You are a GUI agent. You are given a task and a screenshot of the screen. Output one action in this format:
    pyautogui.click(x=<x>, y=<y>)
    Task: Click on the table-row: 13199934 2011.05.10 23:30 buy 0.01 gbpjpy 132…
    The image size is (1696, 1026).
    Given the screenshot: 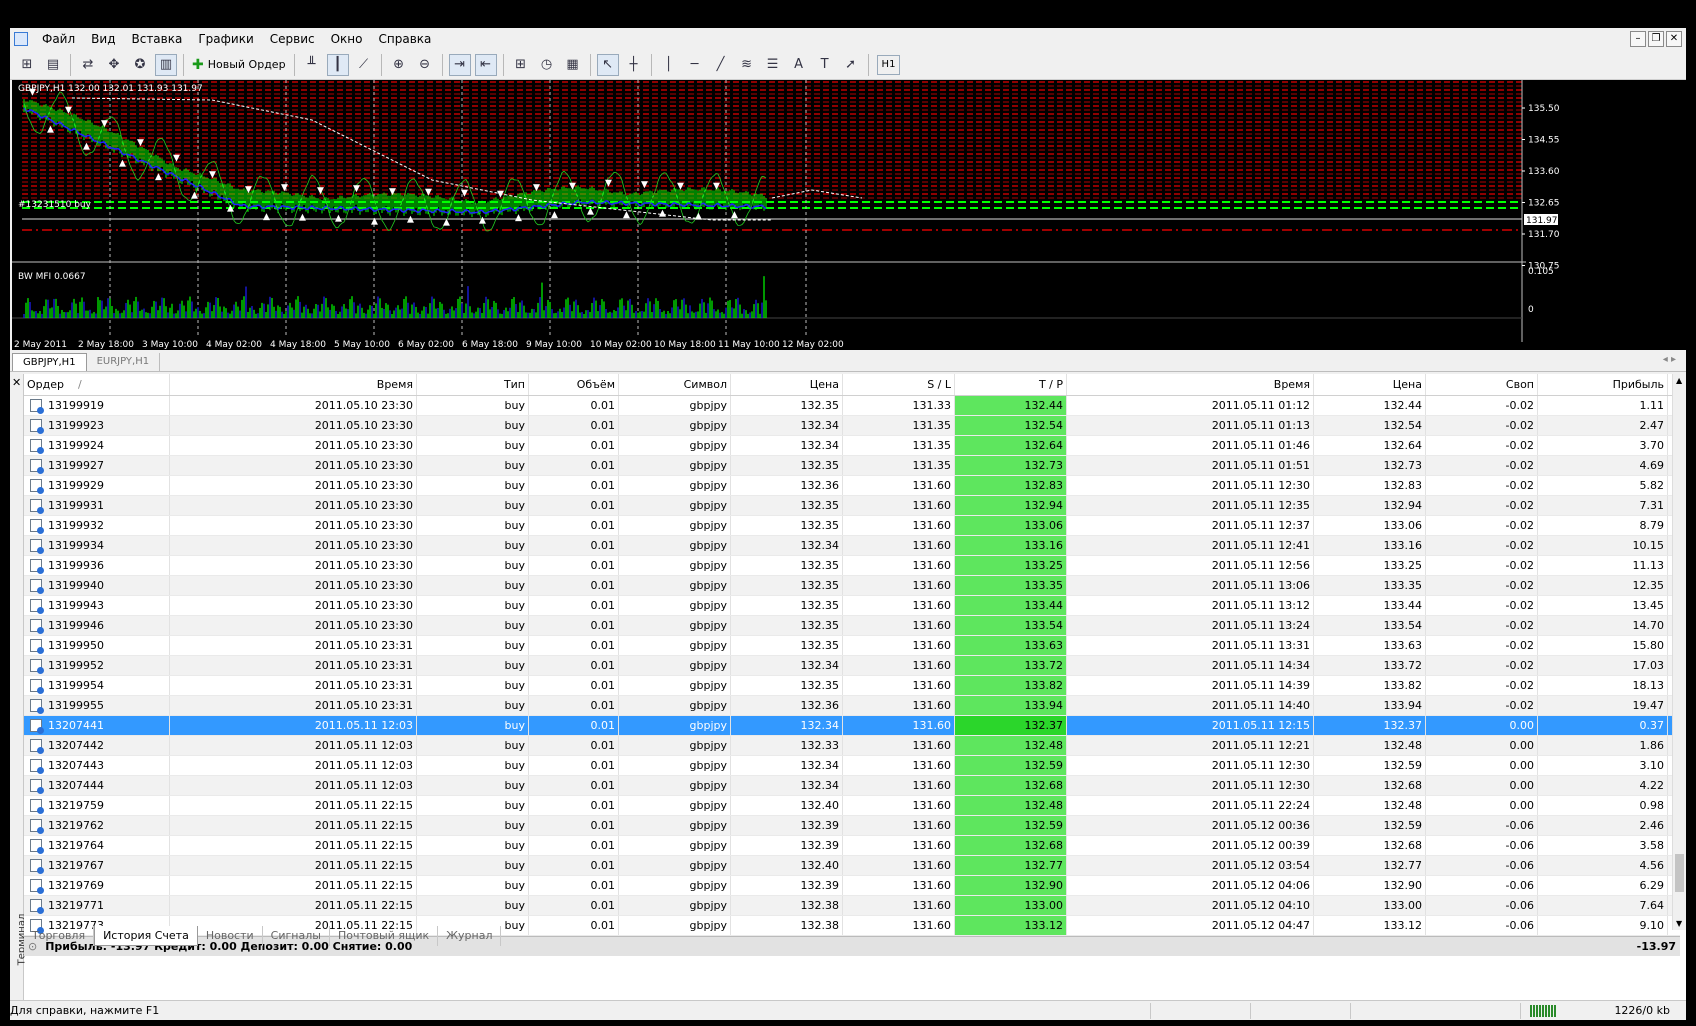 What is the action you would take?
    pyautogui.click(x=852, y=546)
    